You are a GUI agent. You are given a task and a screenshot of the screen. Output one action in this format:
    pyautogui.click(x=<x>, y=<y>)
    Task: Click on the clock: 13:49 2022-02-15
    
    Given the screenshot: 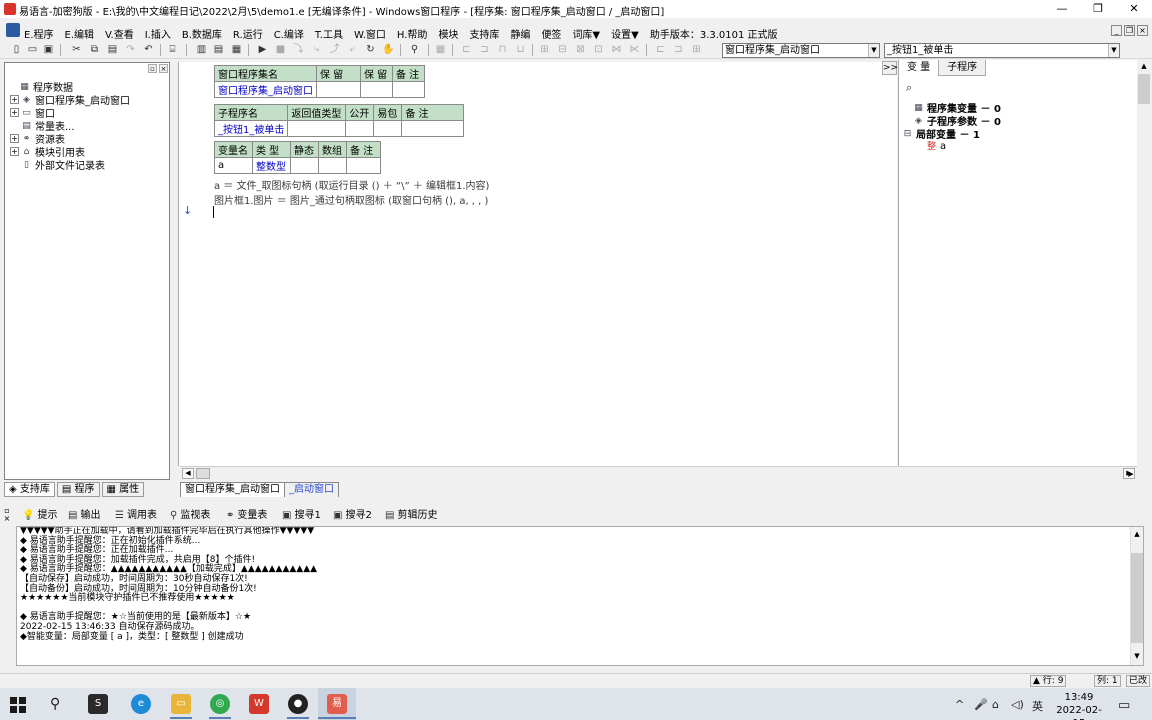 What is the action you would take?
    pyautogui.click(x=1079, y=705)
    